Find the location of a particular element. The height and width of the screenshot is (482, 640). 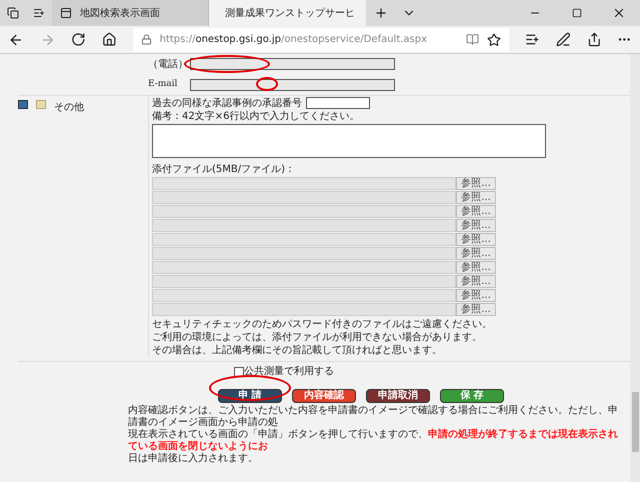

favorites-icon is located at coordinates (532, 39).